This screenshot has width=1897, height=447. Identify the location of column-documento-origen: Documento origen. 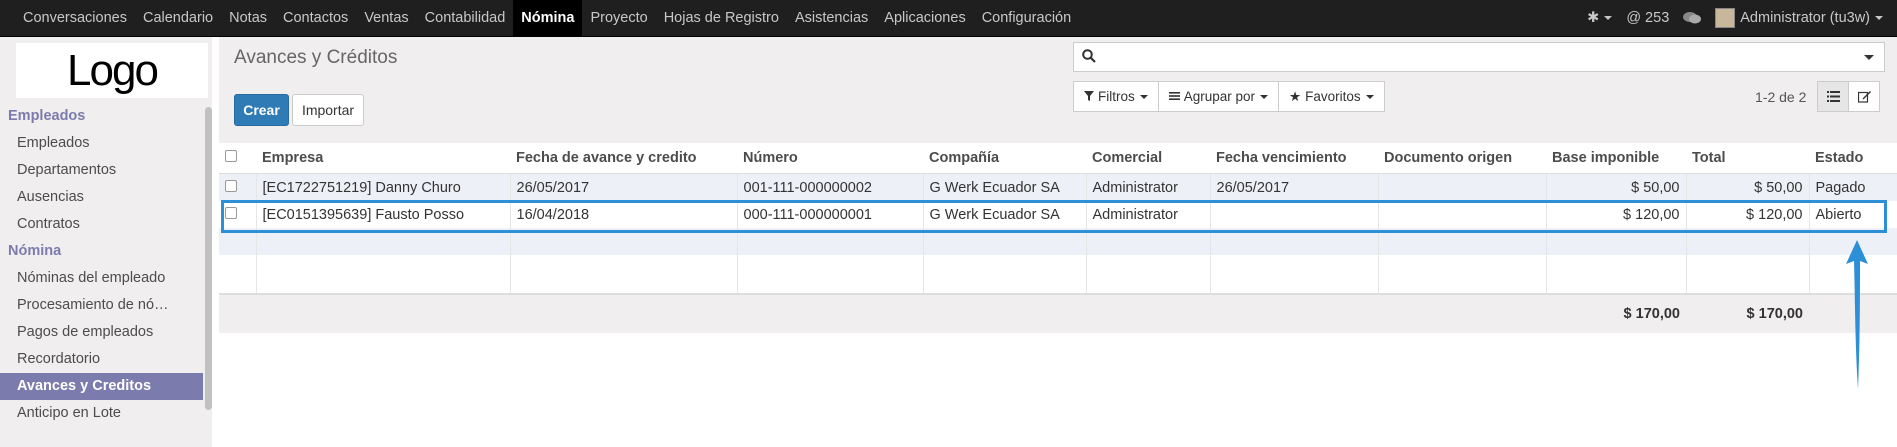
(1462, 158).